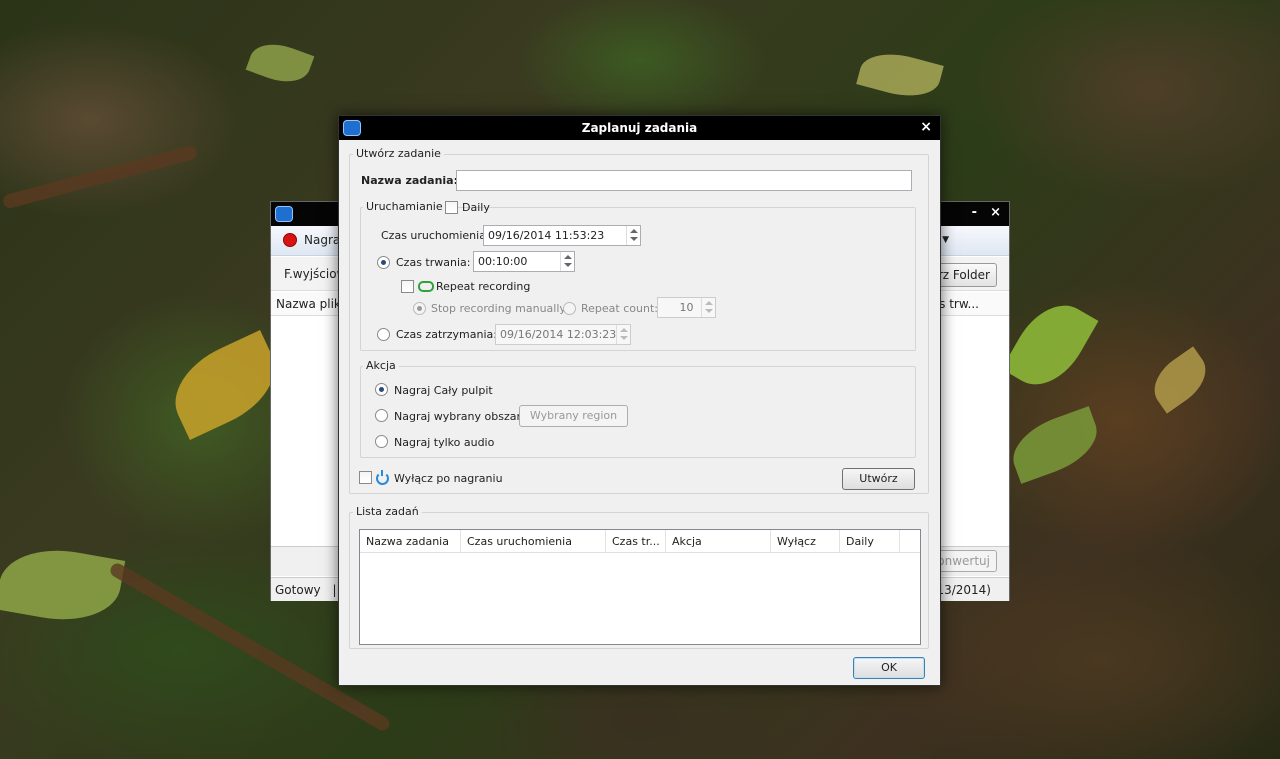 This screenshot has height=759, width=1280. What do you see at coordinates (381, 365) in the screenshot?
I see `action-legend: Akcja` at bounding box center [381, 365].